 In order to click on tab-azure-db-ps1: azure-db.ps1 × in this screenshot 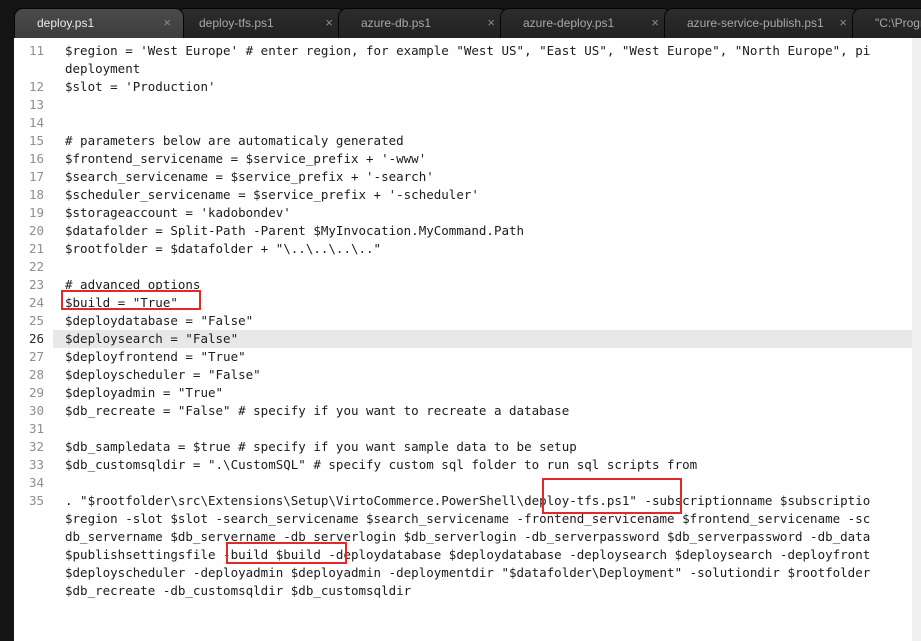, I will do `click(423, 23)`.